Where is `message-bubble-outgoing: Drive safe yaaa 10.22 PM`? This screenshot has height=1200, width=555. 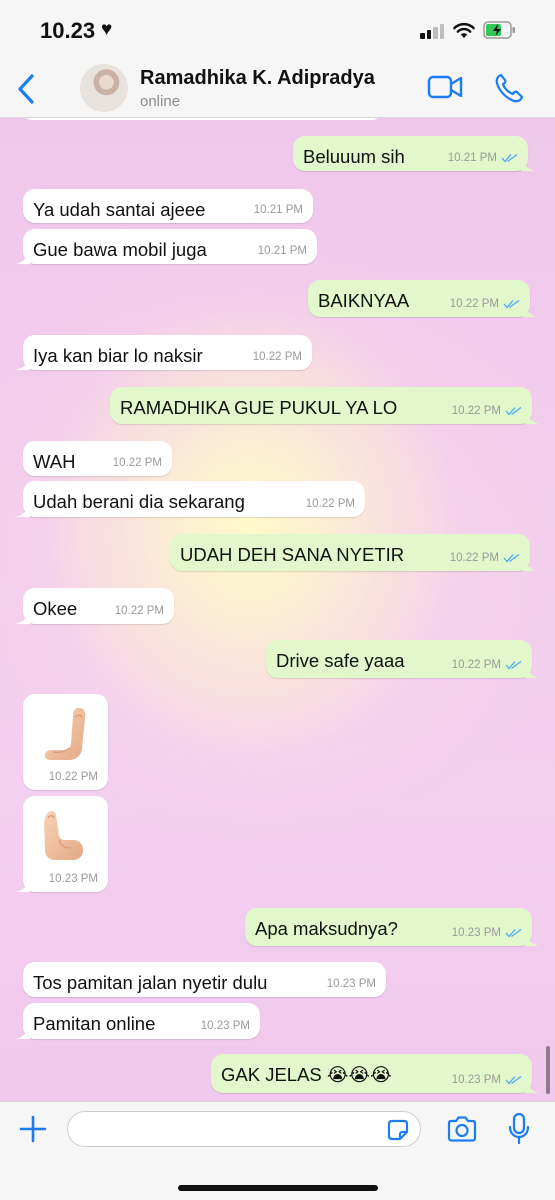 message-bubble-outgoing: Drive safe yaaa 10.22 PM is located at coordinates (402, 659).